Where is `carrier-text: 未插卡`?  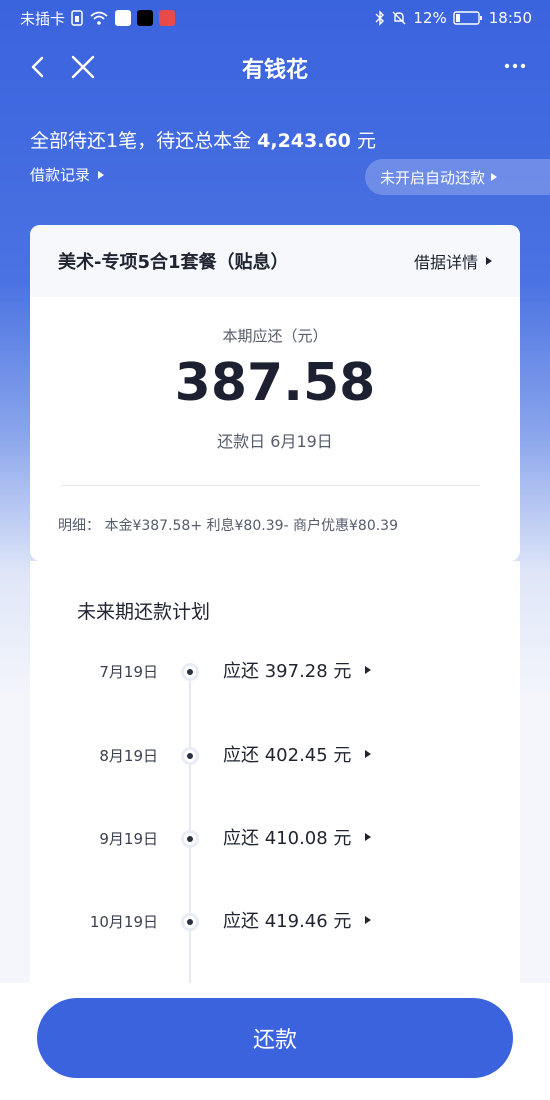
carrier-text: 未插卡 is located at coordinates (43, 18).